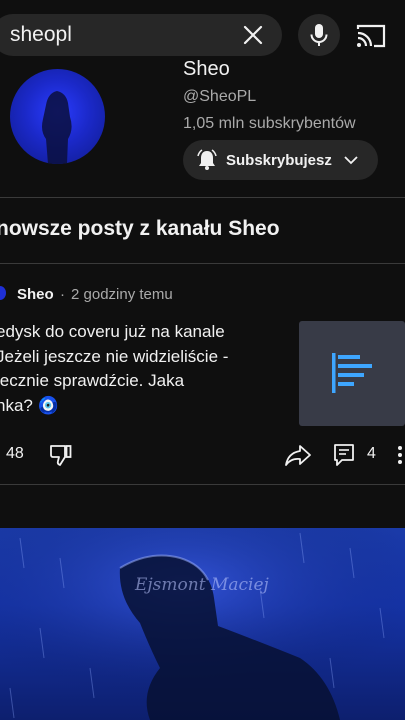 This screenshot has height=720, width=405. Describe the element at coordinates (140, 228) in the screenshot. I see `posts-section-heading: nowsze posty z kanału Sheo` at that location.